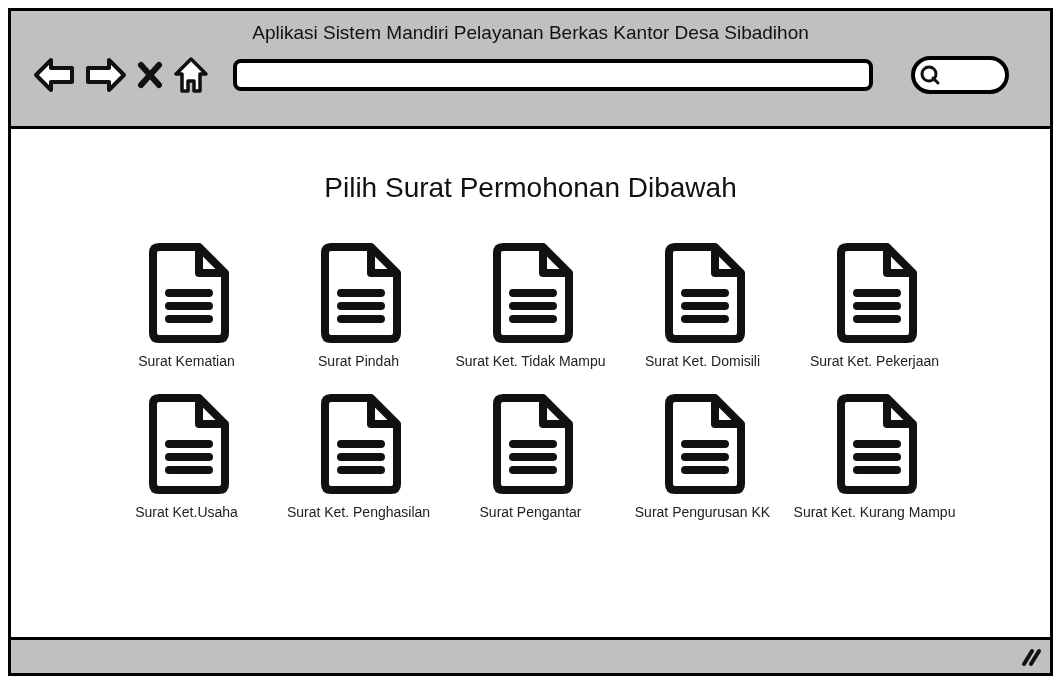 The height and width of the screenshot is (684, 1061). Describe the element at coordinates (530, 512) in the screenshot. I see `document-label: Surat Pengantar` at that location.